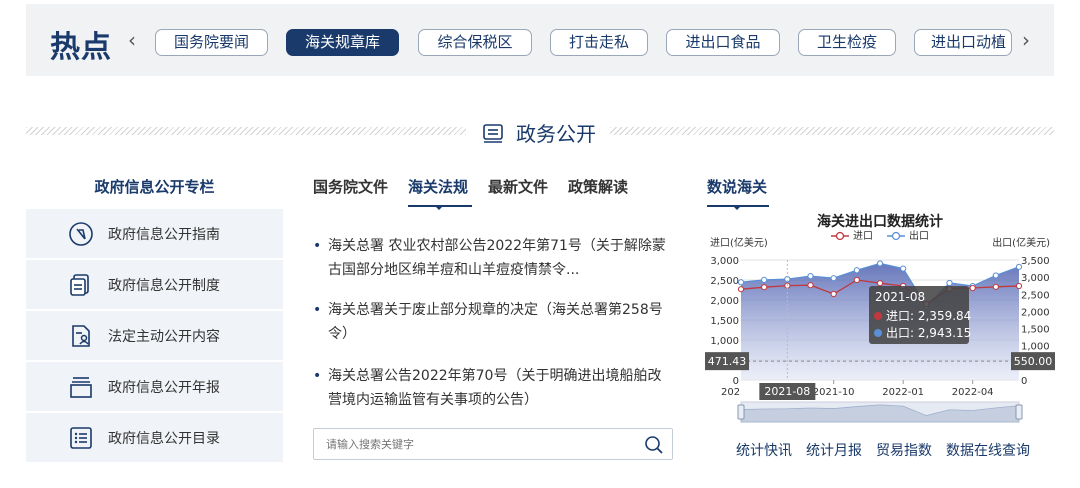  What do you see at coordinates (739, 242) in the screenshot?
I see `y-axis-left-label: 进口(亿美元)` at bounding box center [739, 242].